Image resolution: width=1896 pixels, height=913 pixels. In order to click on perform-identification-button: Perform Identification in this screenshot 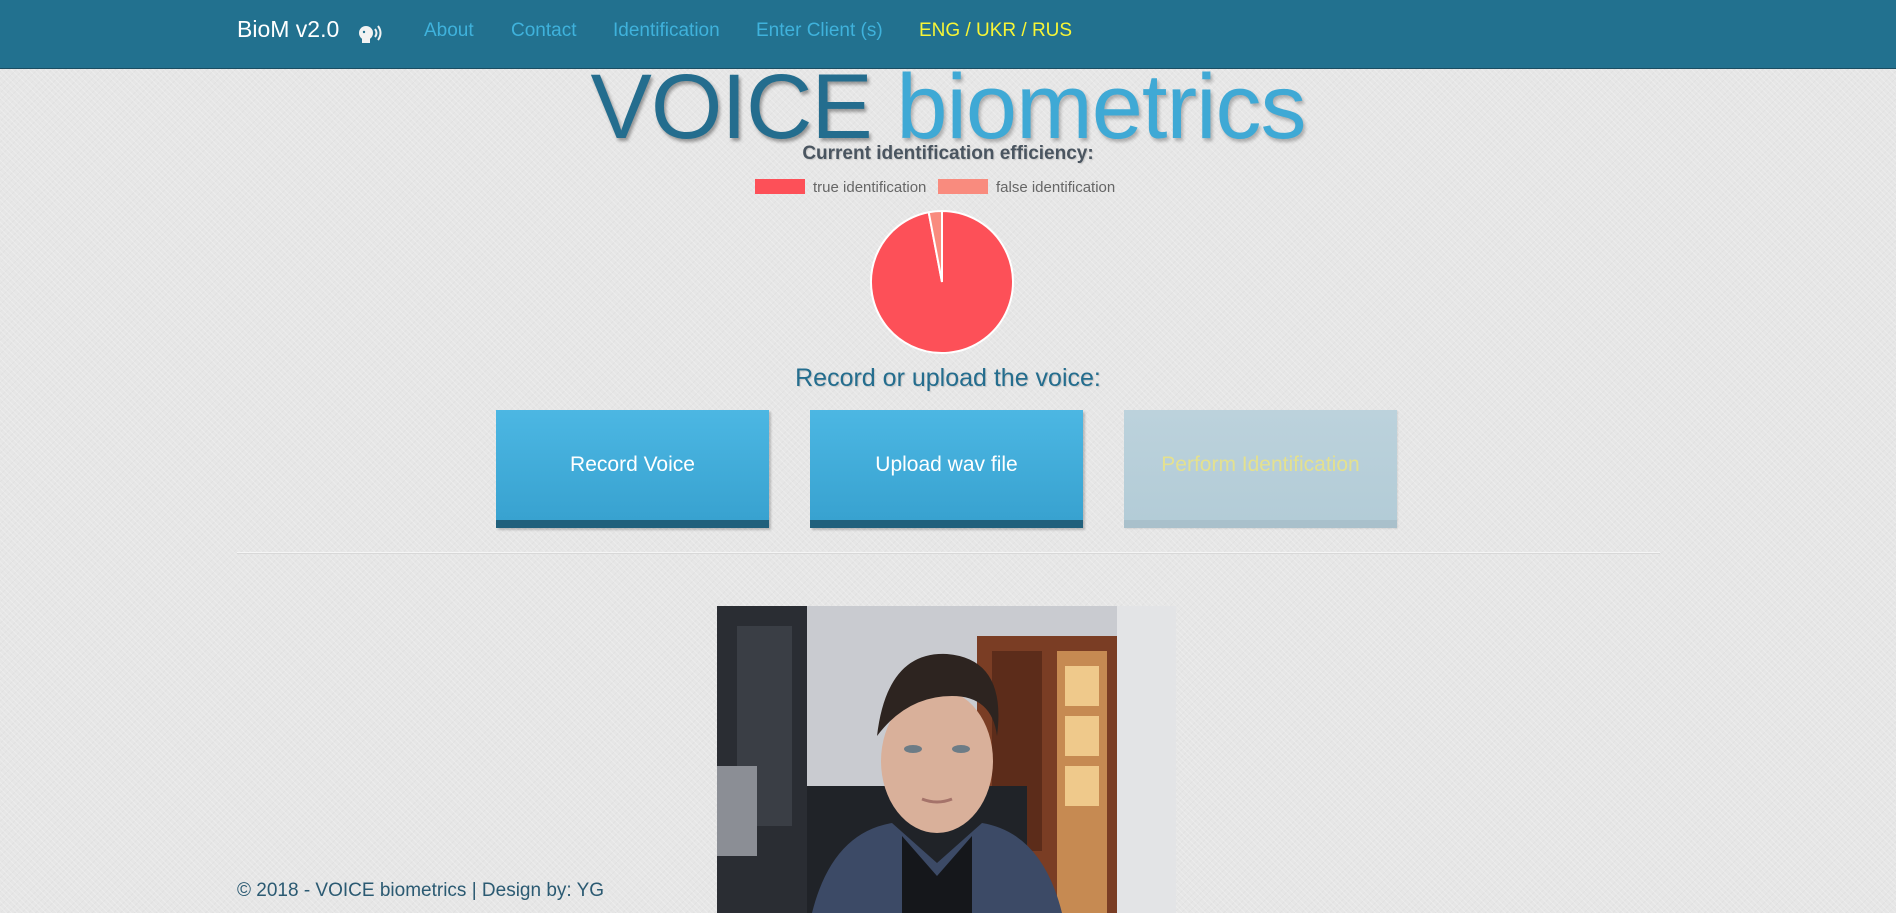, I will do `click(1260, 469)`.